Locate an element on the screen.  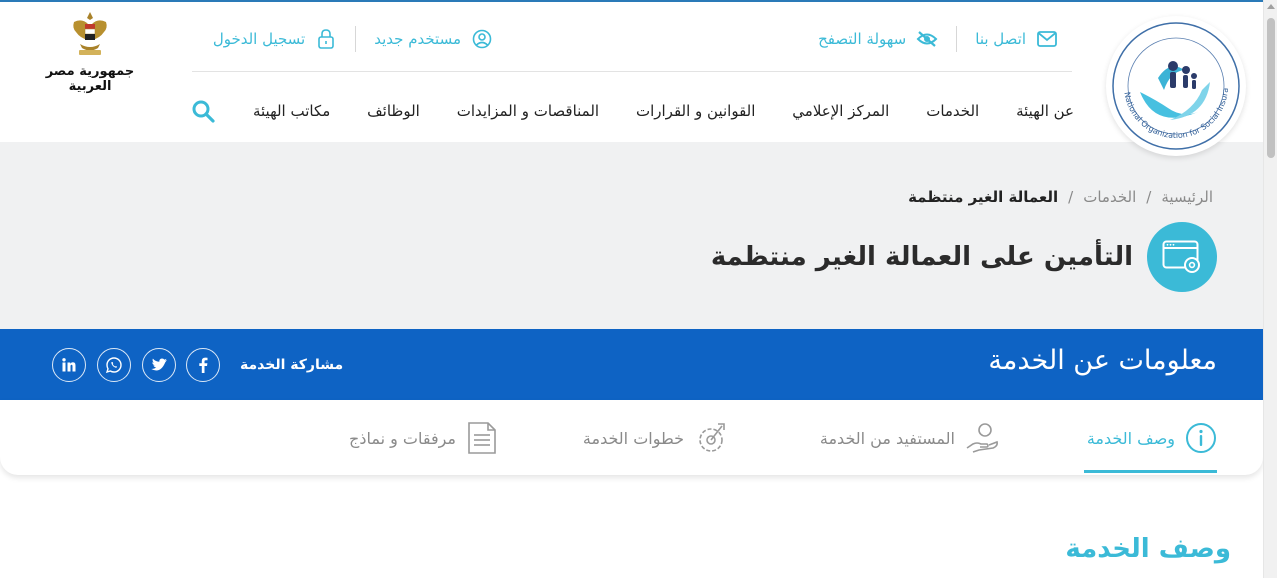
twitter-icon is located at coordinates (159, 364).